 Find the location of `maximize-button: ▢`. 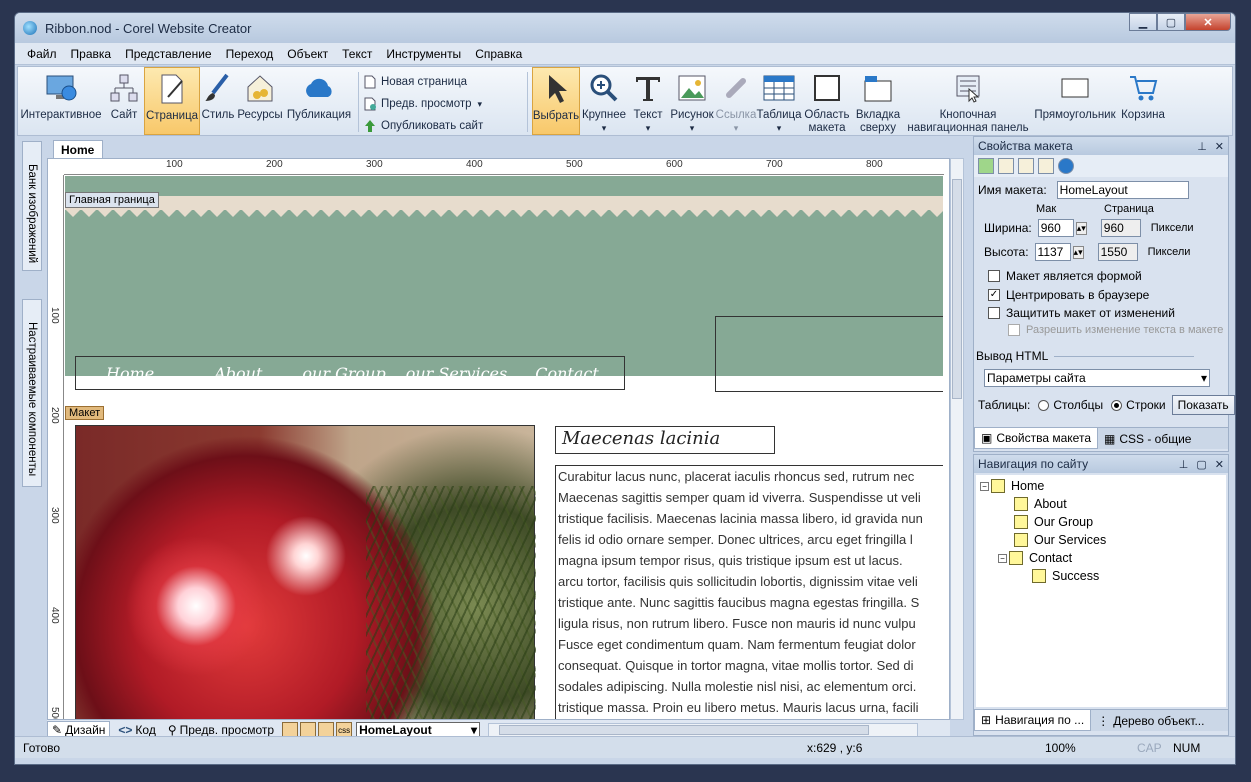

maximize-button: ▢ is located at coordinates (1171, 22).